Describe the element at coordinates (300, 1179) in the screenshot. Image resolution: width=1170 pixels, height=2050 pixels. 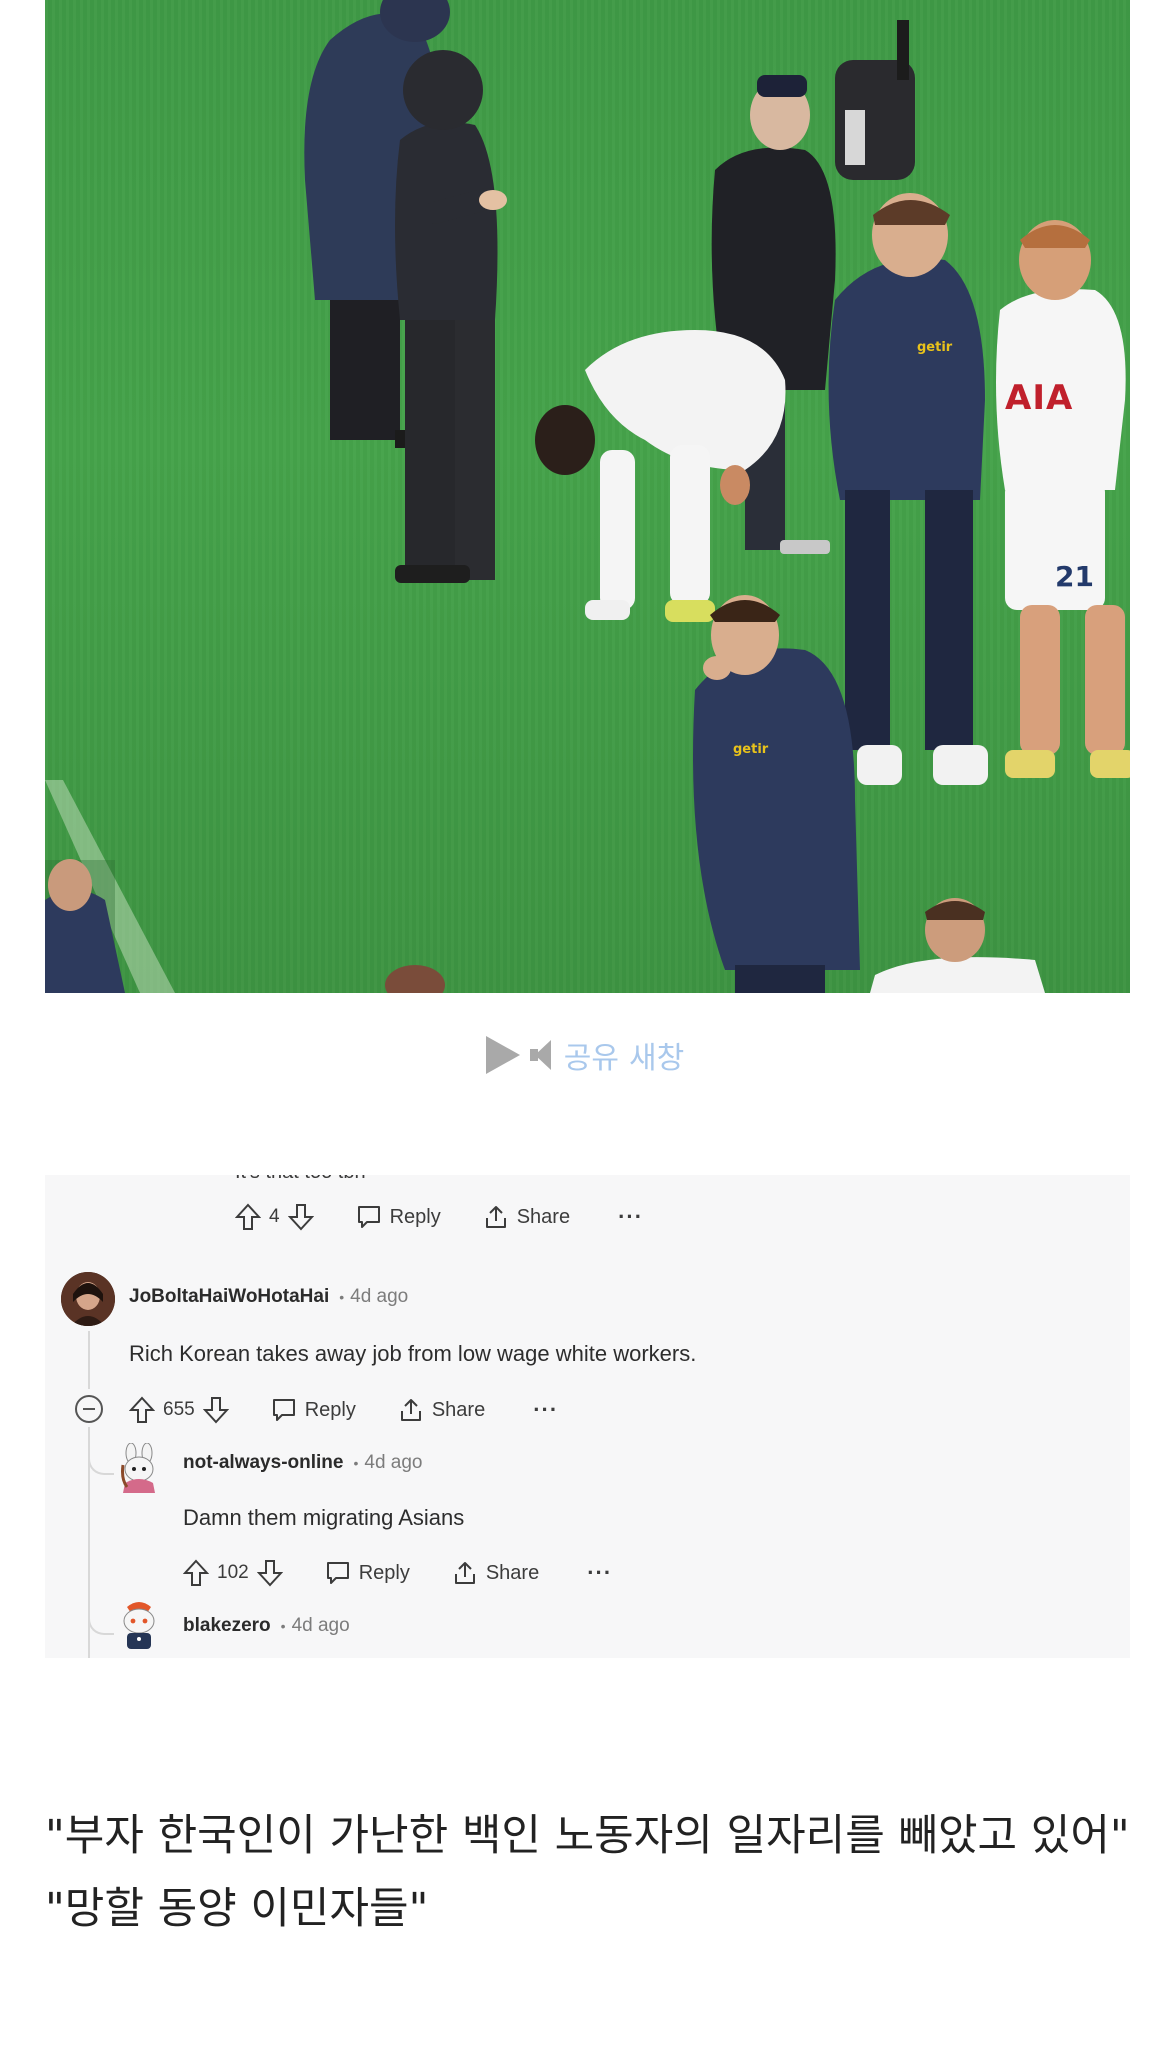
I see `clipped-comment-text: It's that too tbh` at that location.